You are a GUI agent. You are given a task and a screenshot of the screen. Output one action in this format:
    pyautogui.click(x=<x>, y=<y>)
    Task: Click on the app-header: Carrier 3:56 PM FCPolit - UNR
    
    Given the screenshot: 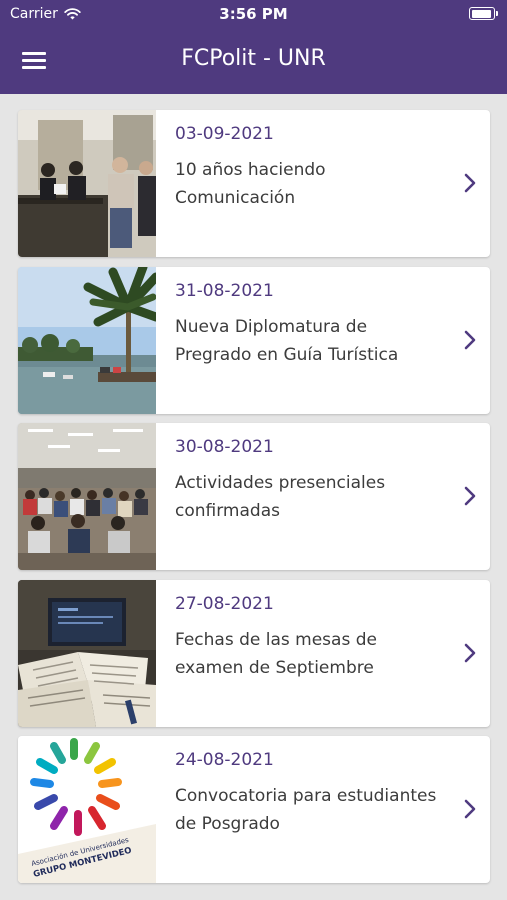 What is the action you would take?
    pyautogui.click(x=253, y=47)
    